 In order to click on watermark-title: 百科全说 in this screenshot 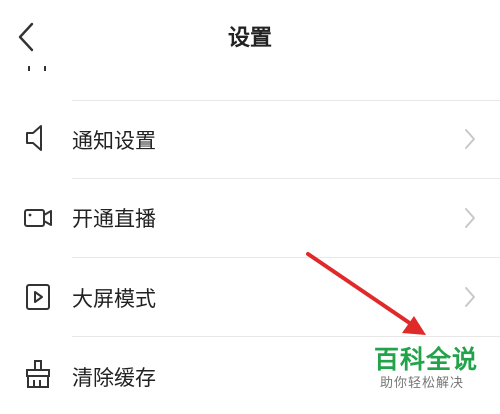, I will do `click(426, 359)`.